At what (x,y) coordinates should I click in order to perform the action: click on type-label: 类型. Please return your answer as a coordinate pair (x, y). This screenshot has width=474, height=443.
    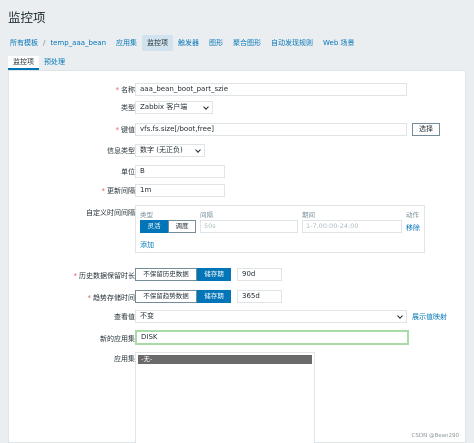
    Looking at the image, I should click on (128, 108).